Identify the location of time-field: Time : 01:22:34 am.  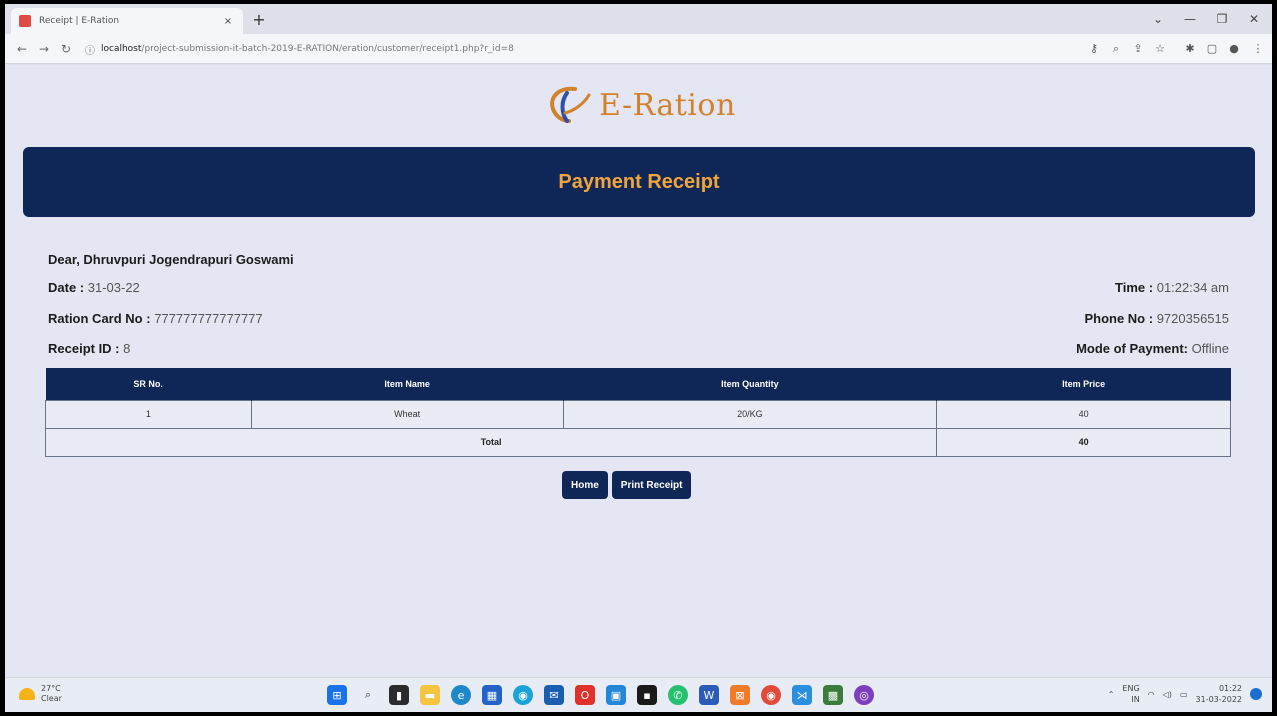
(1172, 287).